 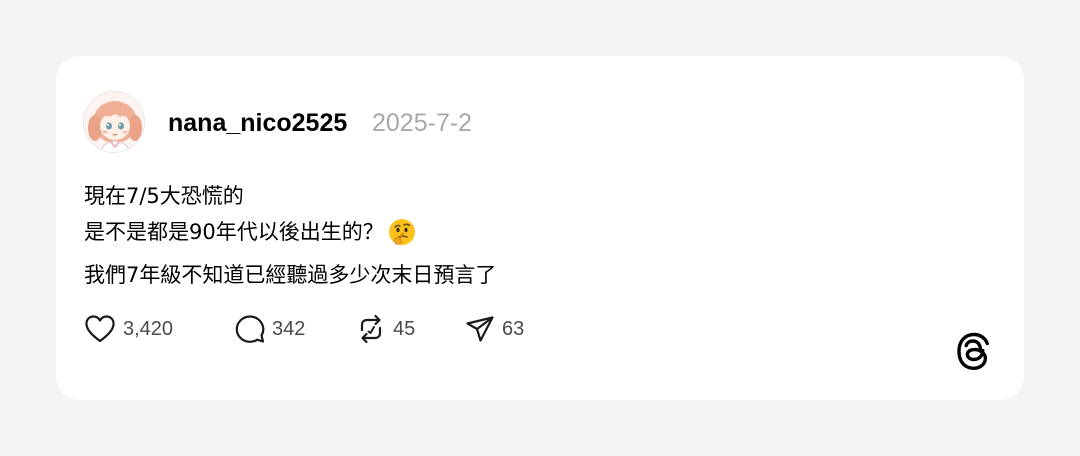 What do you see at coordinates (290, 275) in the screenshot?
I see `post-line: 我們7年級不知道已經聽過多少次末日預言了` at bounding box center [290, 275].